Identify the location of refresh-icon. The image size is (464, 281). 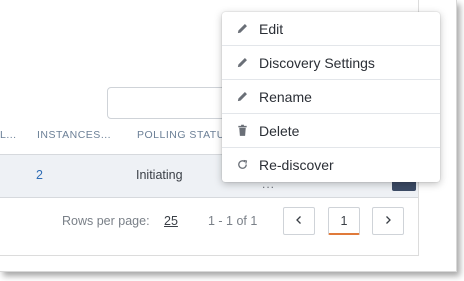
(242, 164).